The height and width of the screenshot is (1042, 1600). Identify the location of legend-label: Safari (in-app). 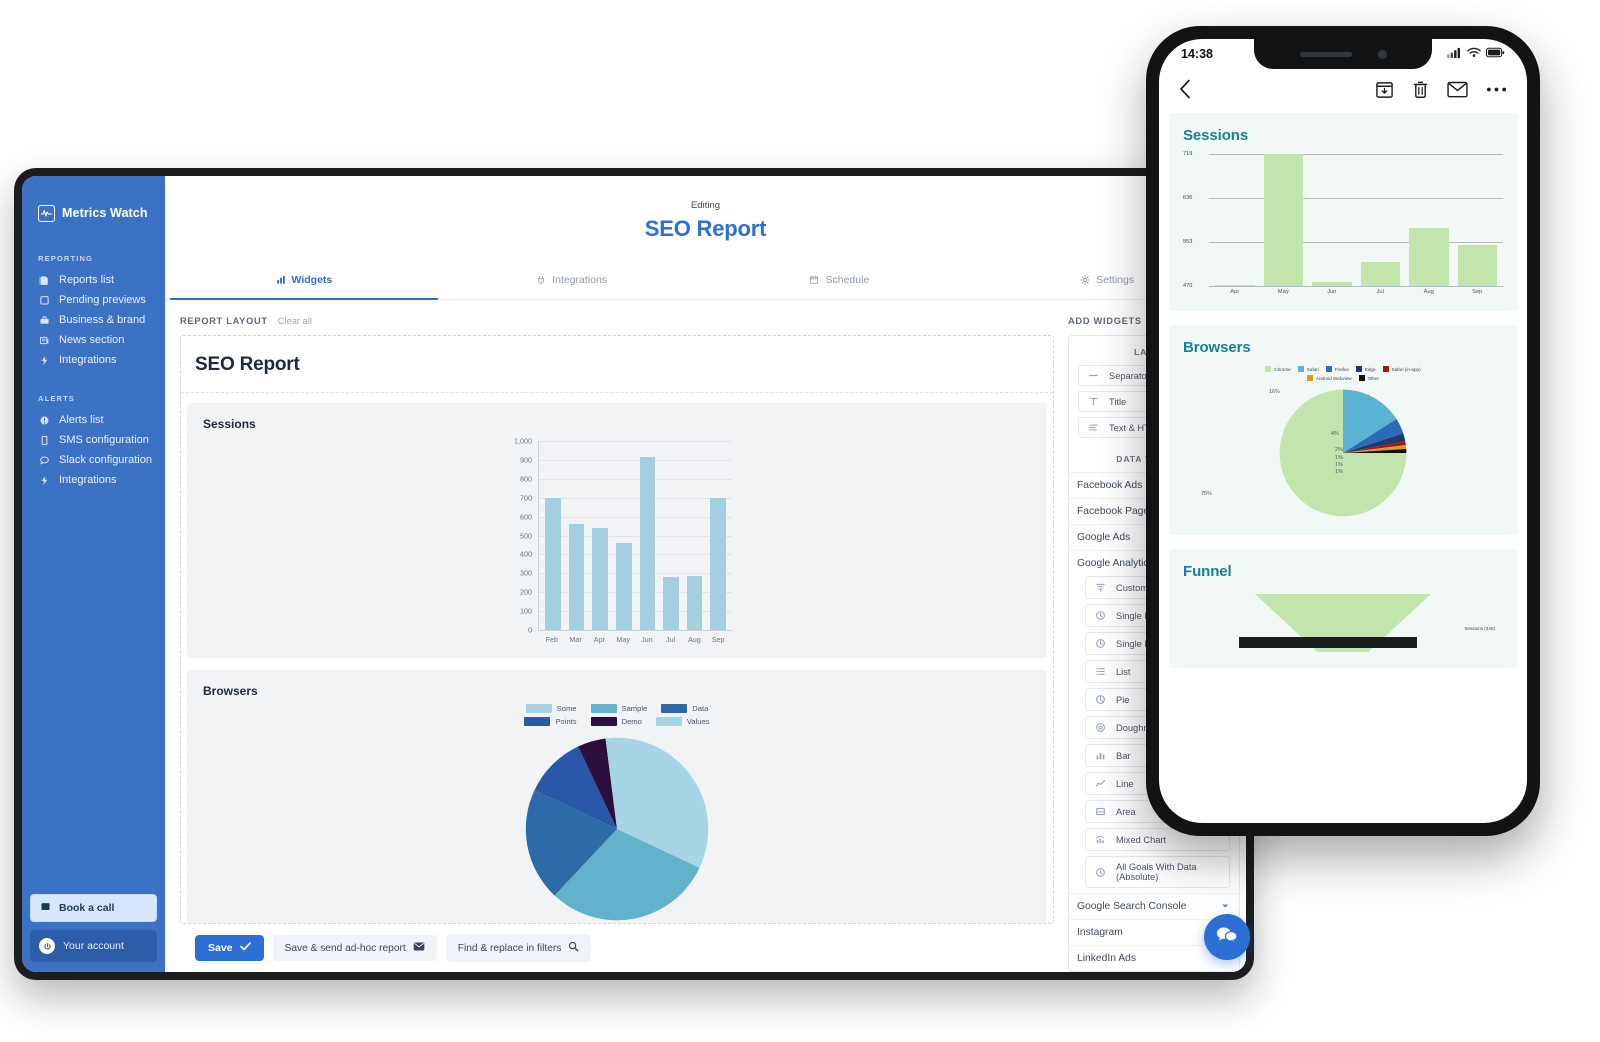
(1406, 369).